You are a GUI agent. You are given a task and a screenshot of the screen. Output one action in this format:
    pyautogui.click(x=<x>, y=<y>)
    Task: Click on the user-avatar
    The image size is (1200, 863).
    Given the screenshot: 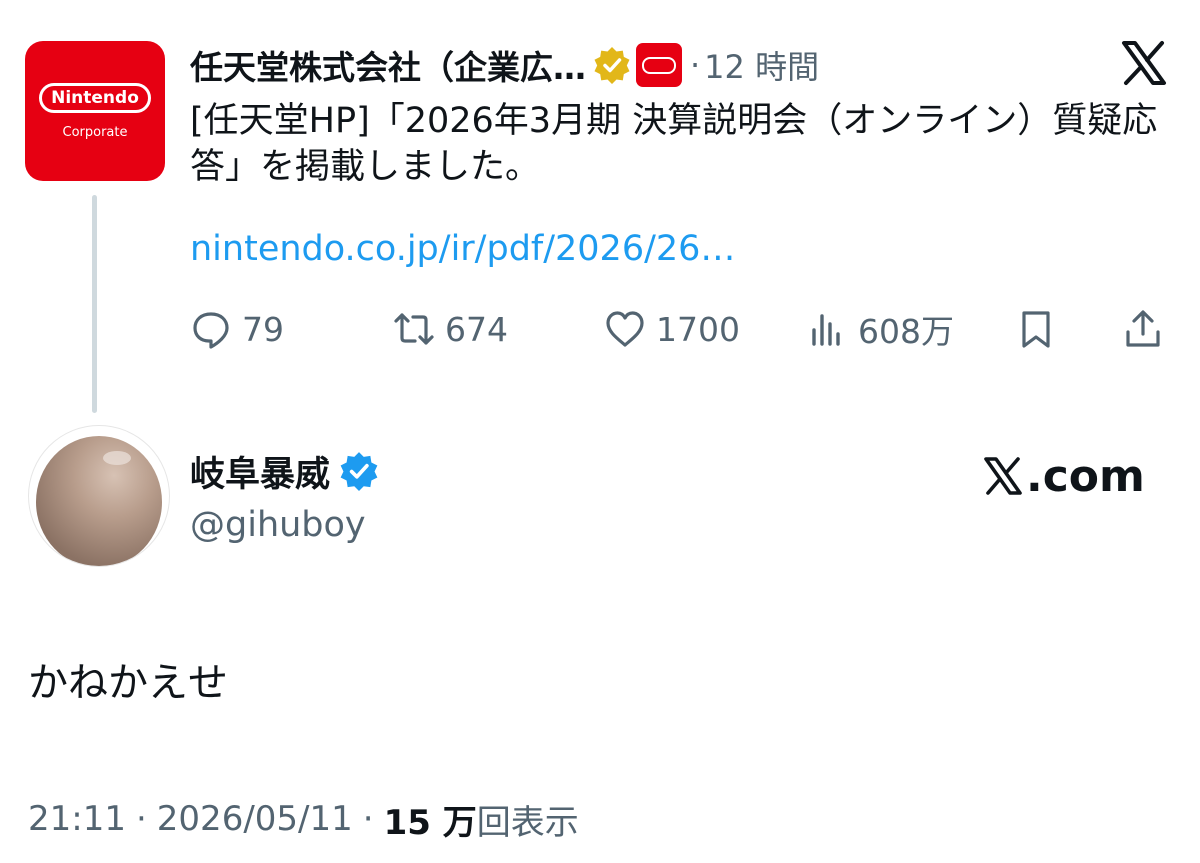 What is the action you would take?
    pyautogui.click(x=99, y=496)
    